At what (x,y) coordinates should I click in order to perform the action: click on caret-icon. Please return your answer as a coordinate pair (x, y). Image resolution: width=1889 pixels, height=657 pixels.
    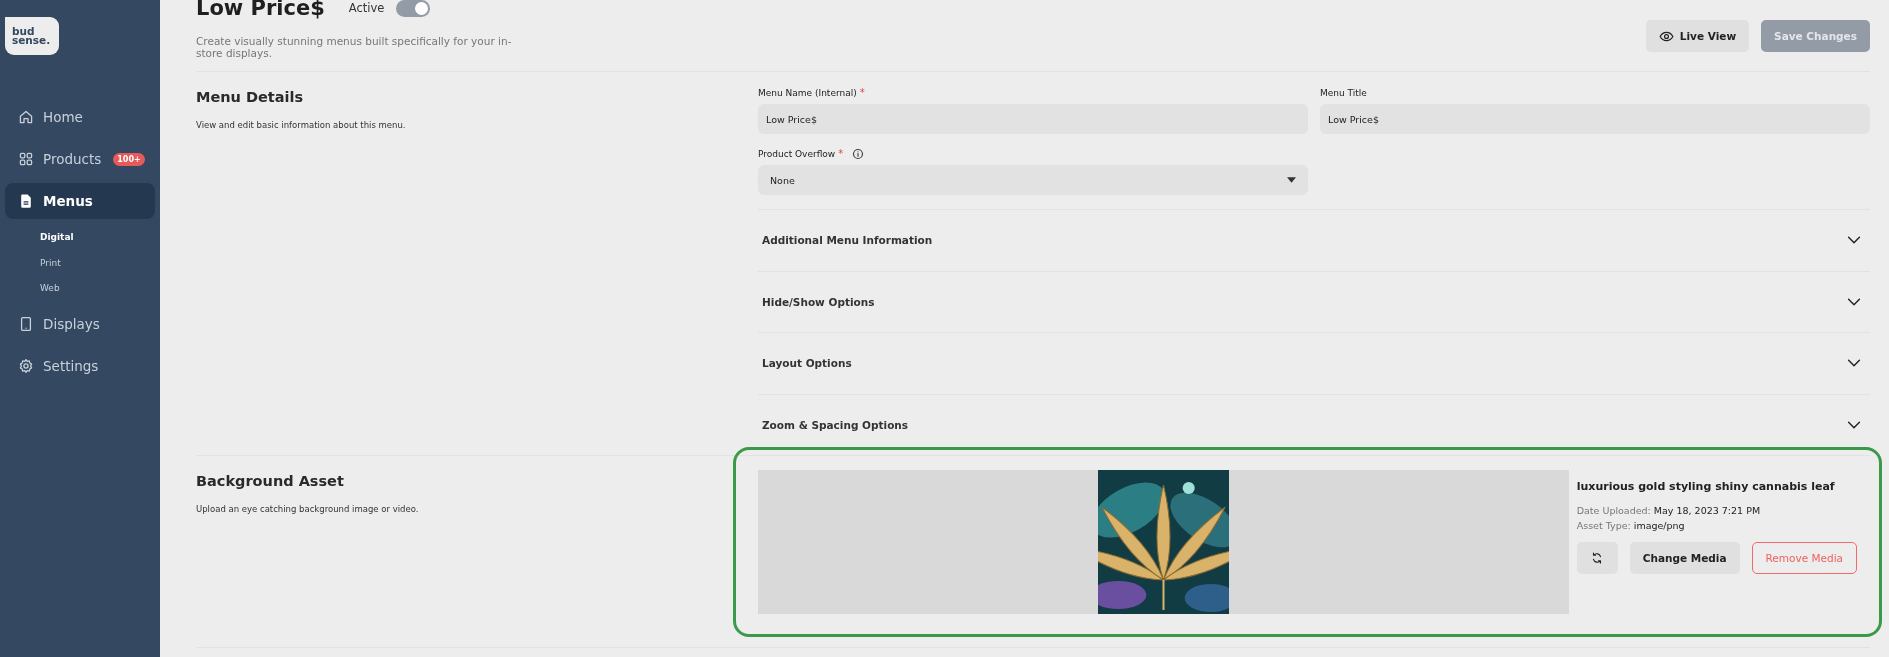
    Looking at the image, I should click on (1291, 180).